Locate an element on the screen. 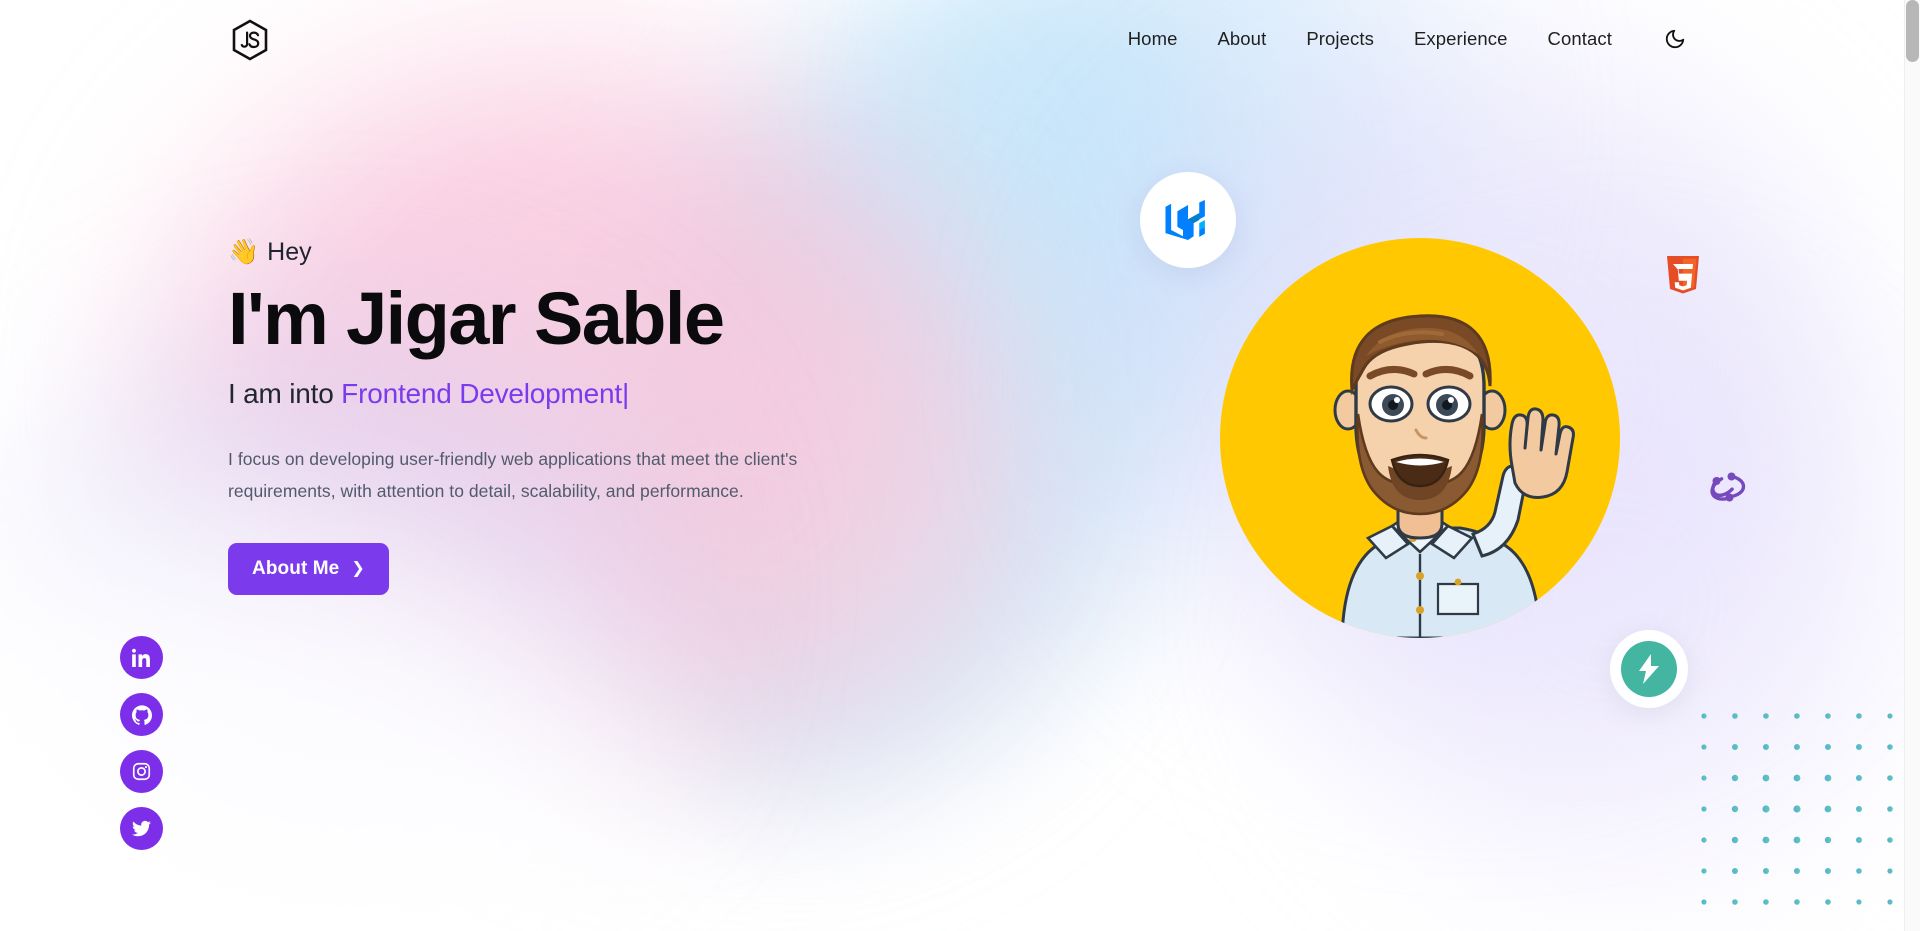 Image resolution: width=1920 pixels, height=931 pixels. scrollbar-thumb is located at coordinates (1912, 31).